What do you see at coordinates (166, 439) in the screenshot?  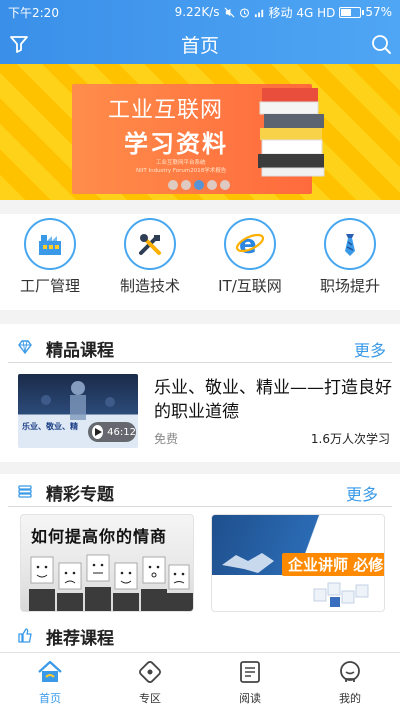 I see `course-price: 免费` at bounding box center [166, 439].